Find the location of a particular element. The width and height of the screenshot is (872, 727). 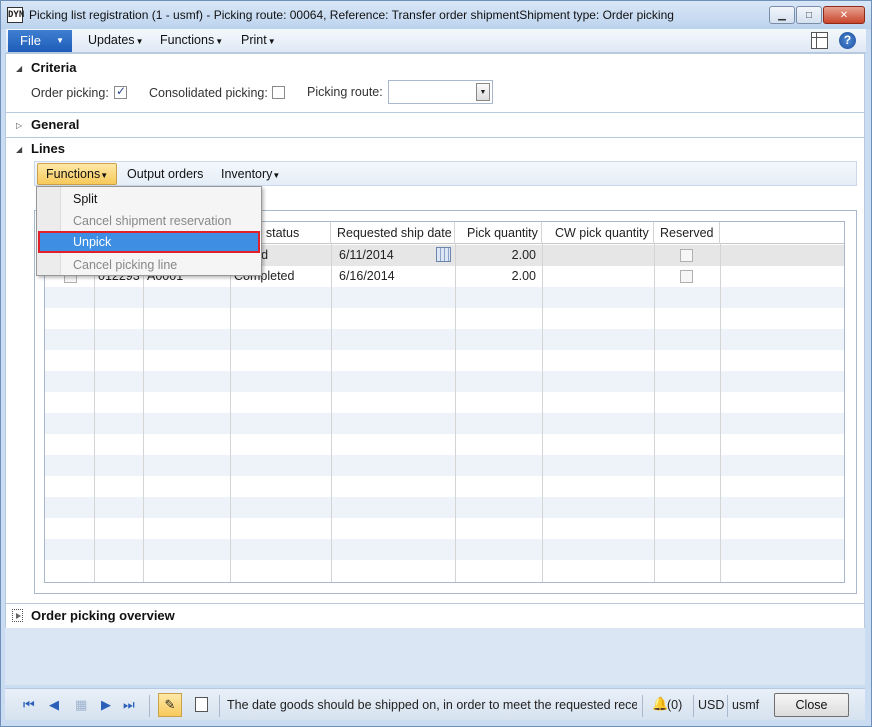

currency-indicator: USD is located at coordinates (711, 705).